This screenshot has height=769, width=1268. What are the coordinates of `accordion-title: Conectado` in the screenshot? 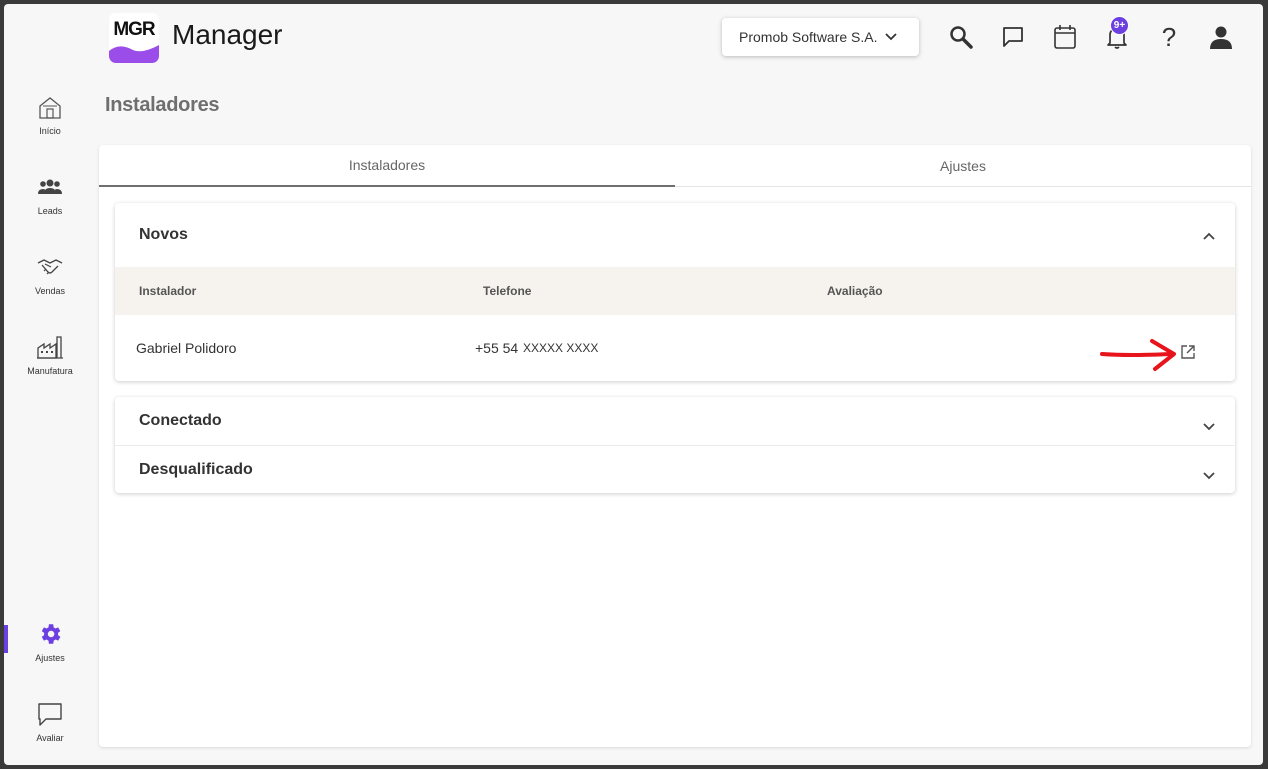 It's located at (180, 420).